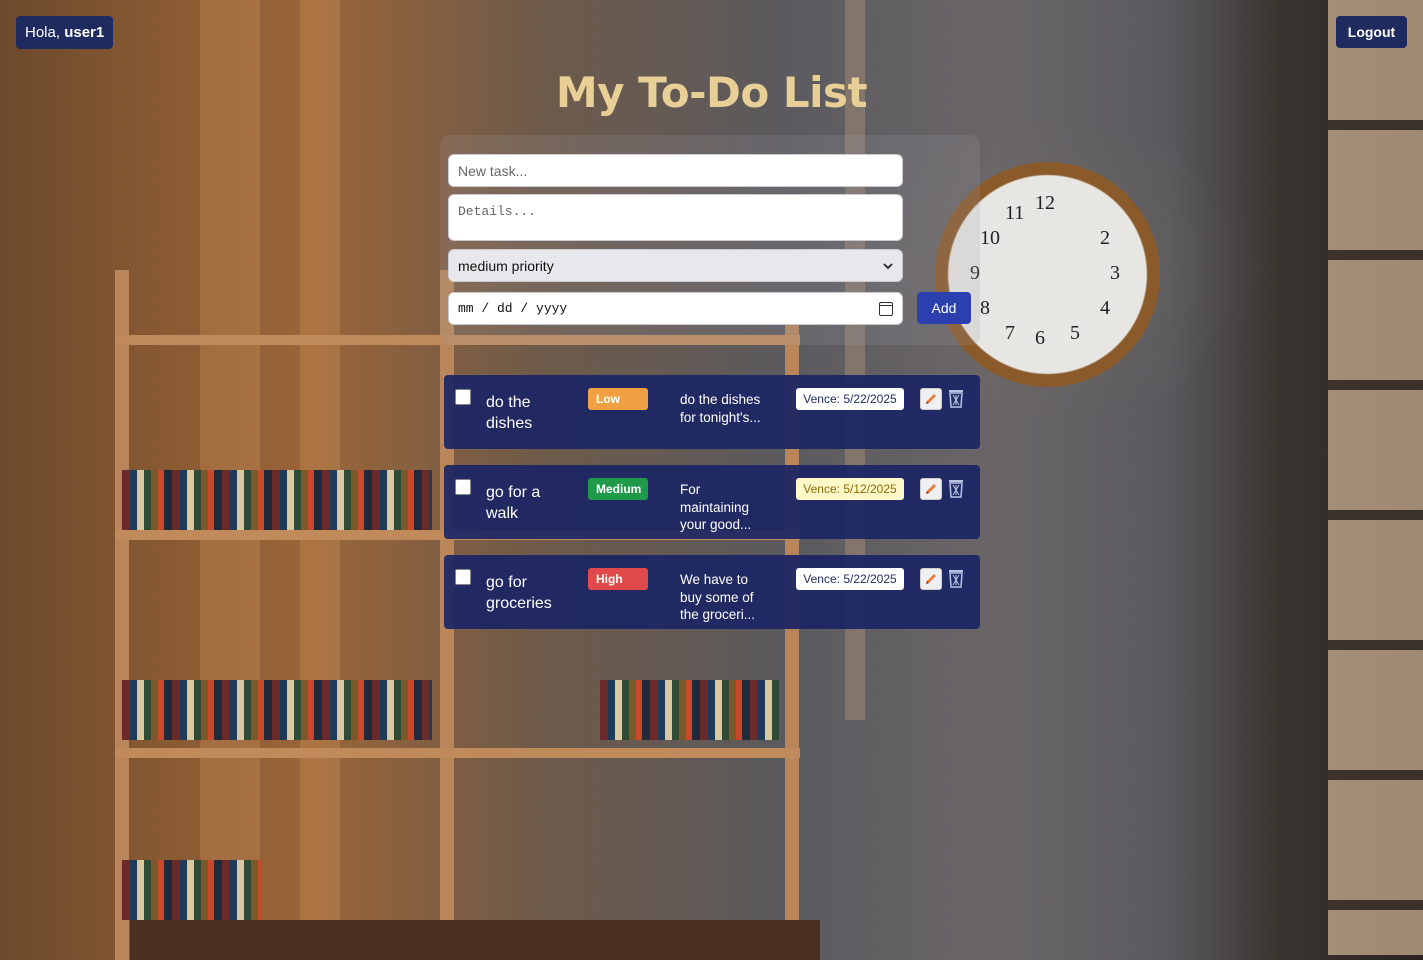 Image resolution: width=1423 pixels, height=960 pixels. I want to click on user-greeting: Hola, user1, so click(65, 32).